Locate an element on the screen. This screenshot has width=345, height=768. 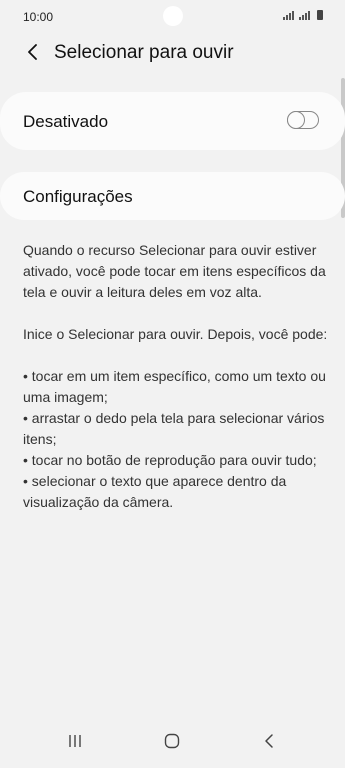
recent-apps-icon is located at coordinates (75, 741).